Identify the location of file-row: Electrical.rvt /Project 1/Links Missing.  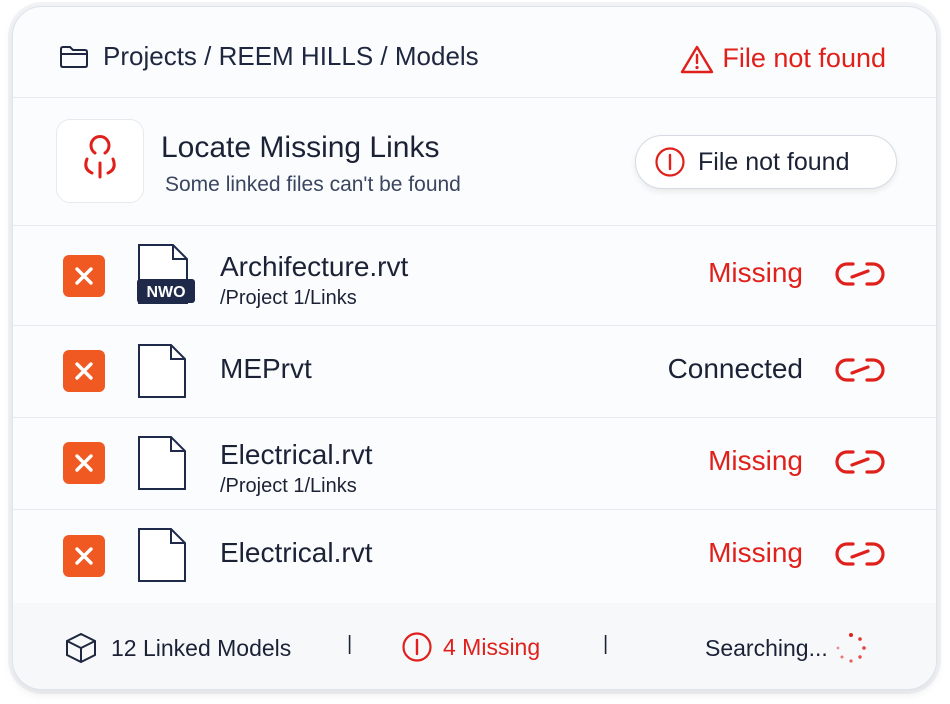
(474, 463).